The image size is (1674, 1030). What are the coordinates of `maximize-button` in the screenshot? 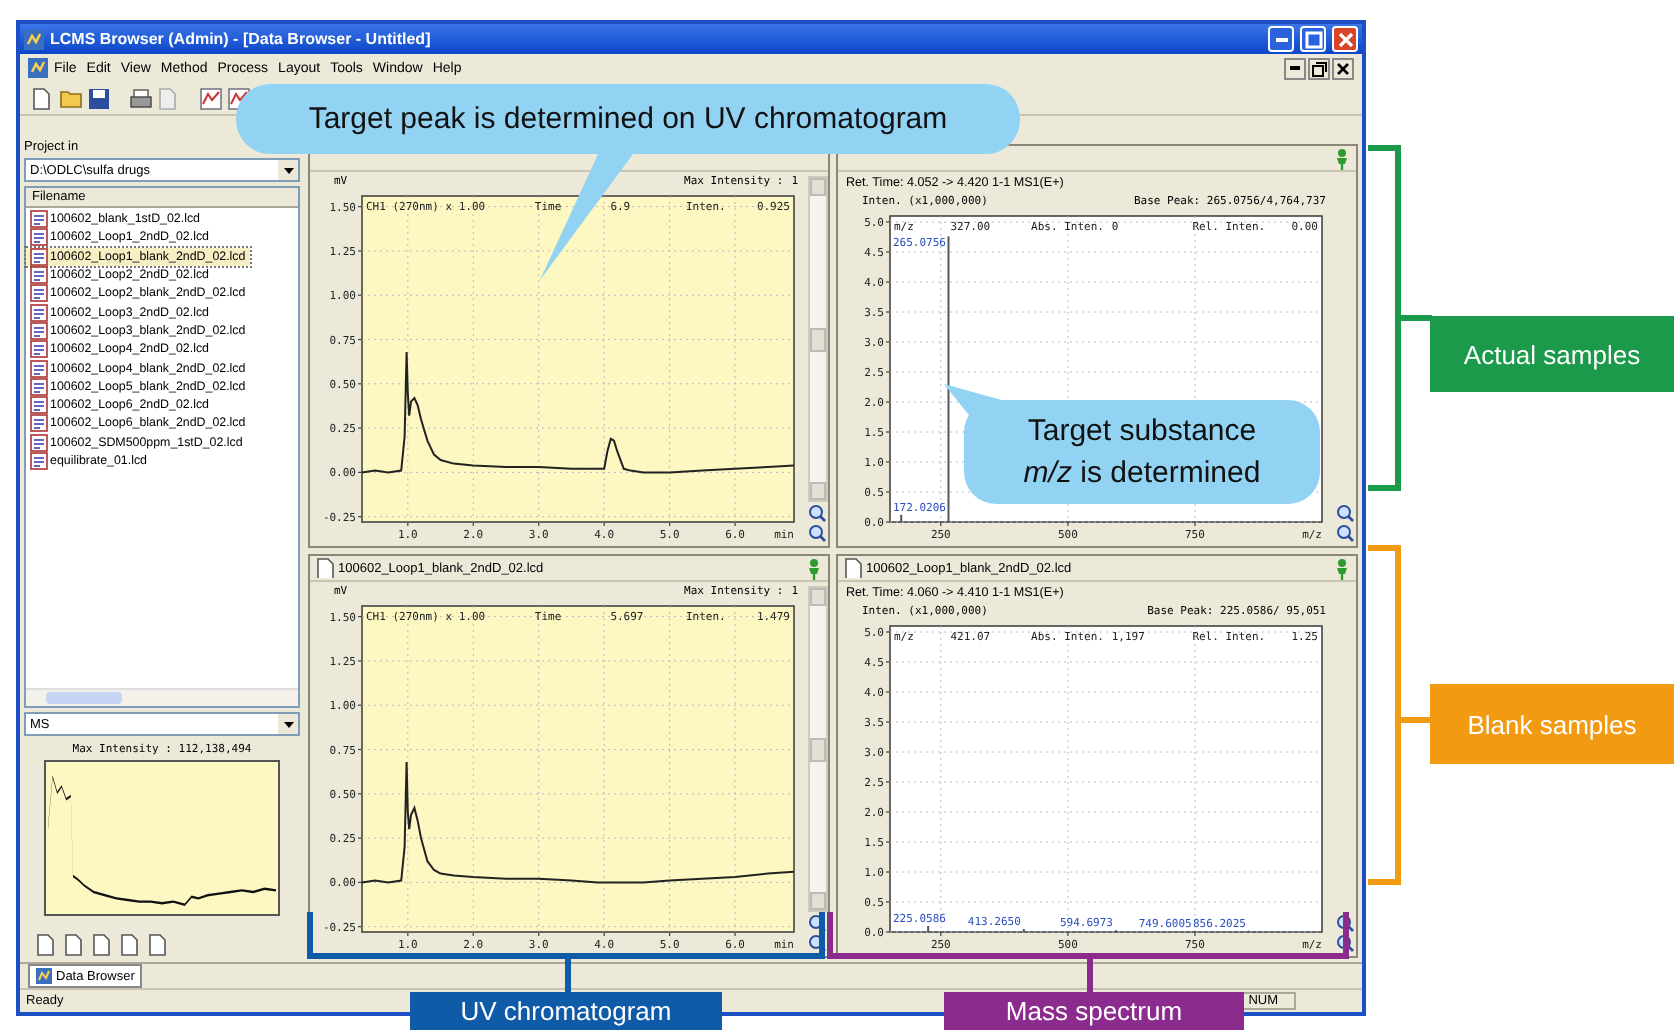 It's located at (1313, 39).